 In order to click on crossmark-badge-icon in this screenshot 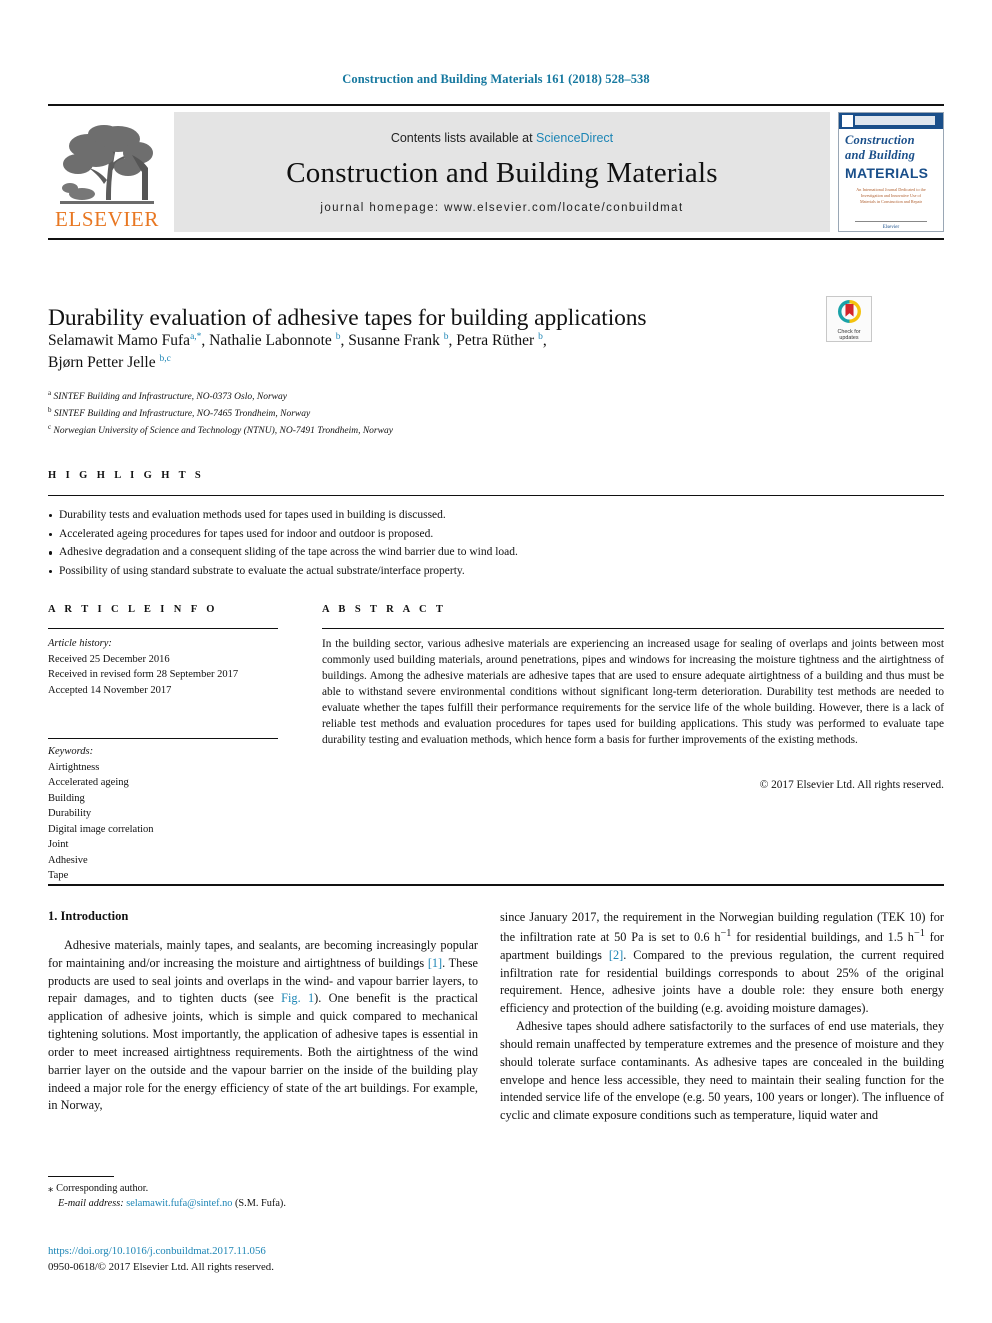, I will do `click(849, 314)`.